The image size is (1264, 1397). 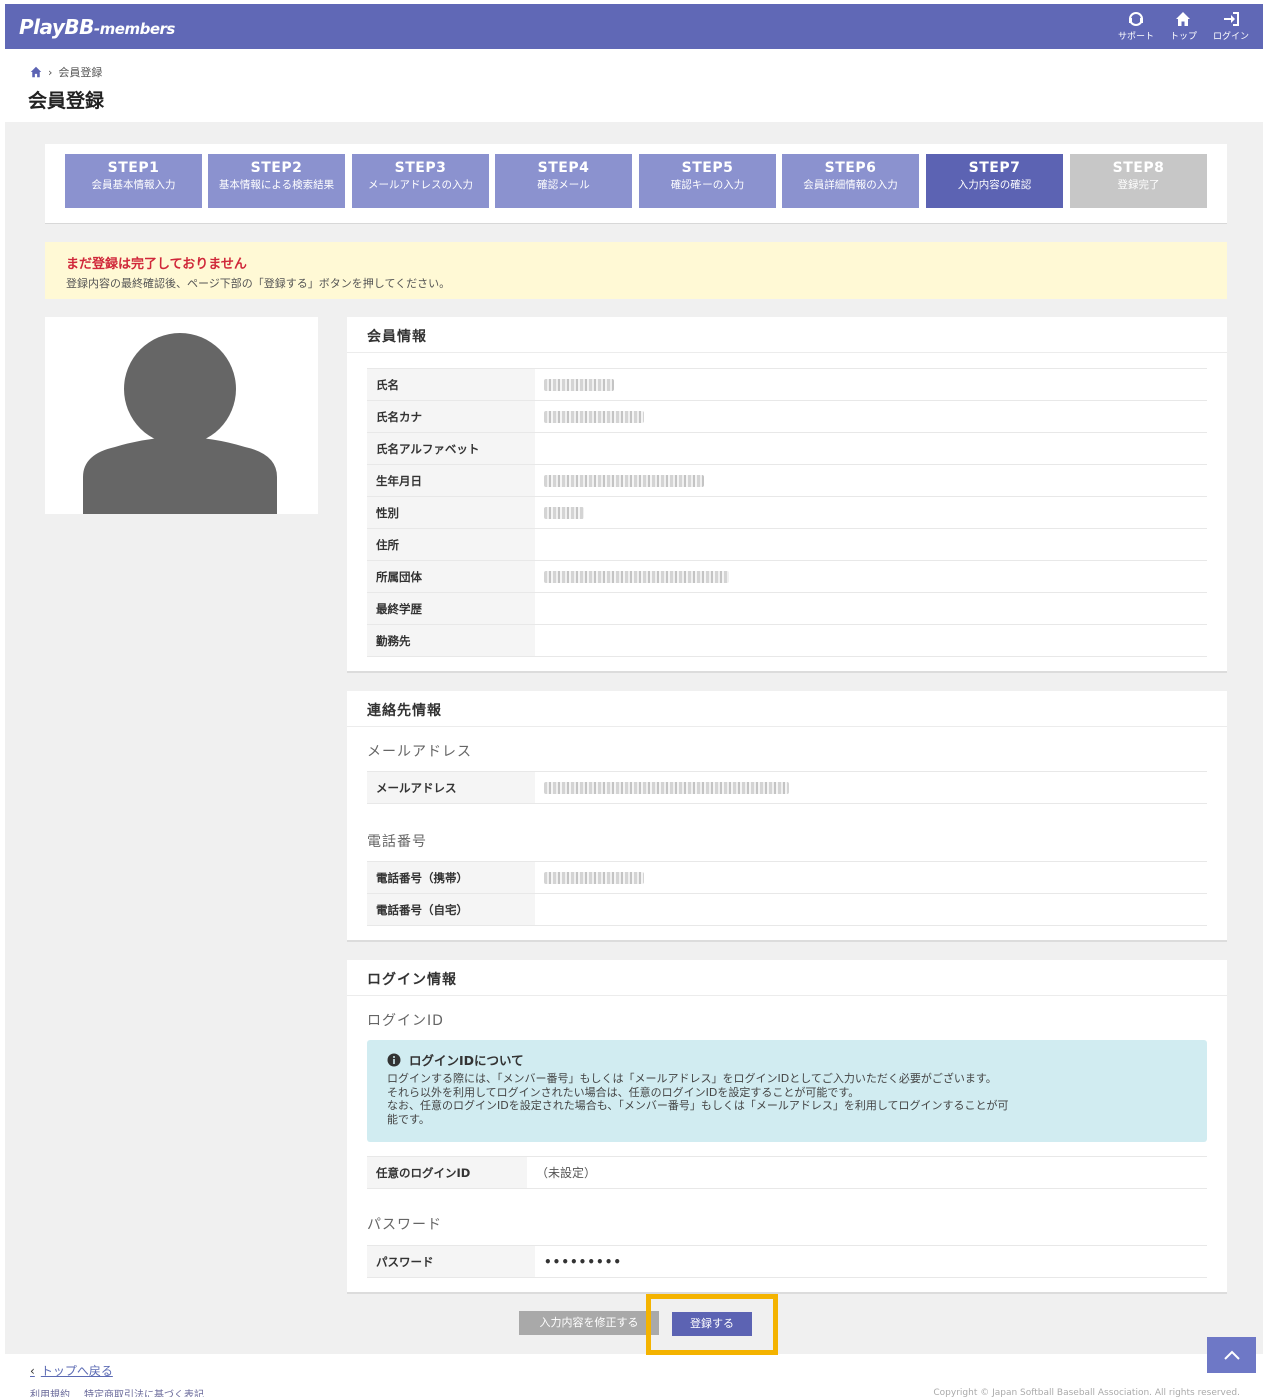 I want to click on login-info-title: ログイン情報, so click(x=787, y=978).